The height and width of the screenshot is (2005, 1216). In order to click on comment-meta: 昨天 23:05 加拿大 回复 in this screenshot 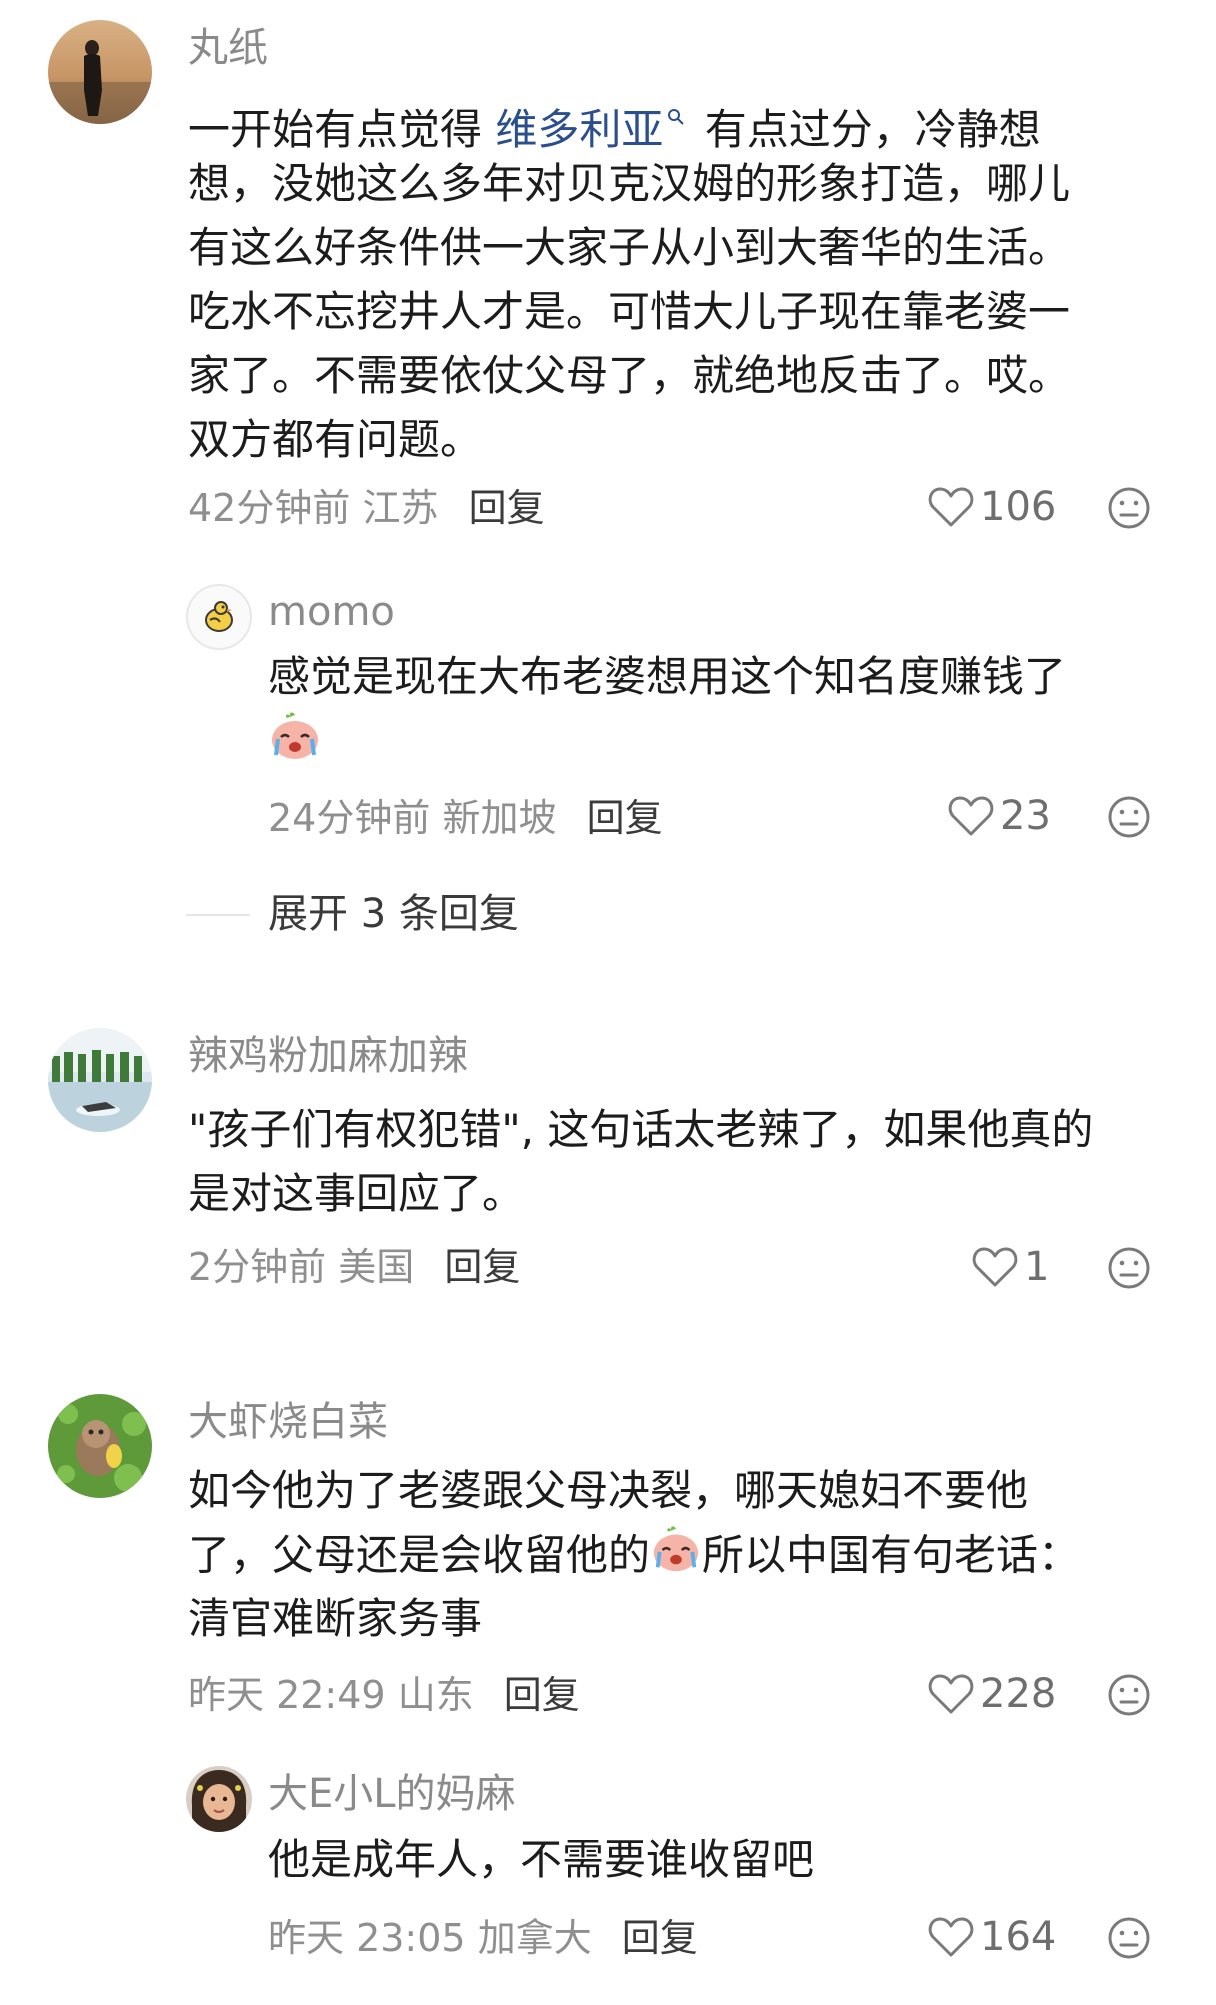, I will do `click(483, 1938)`.